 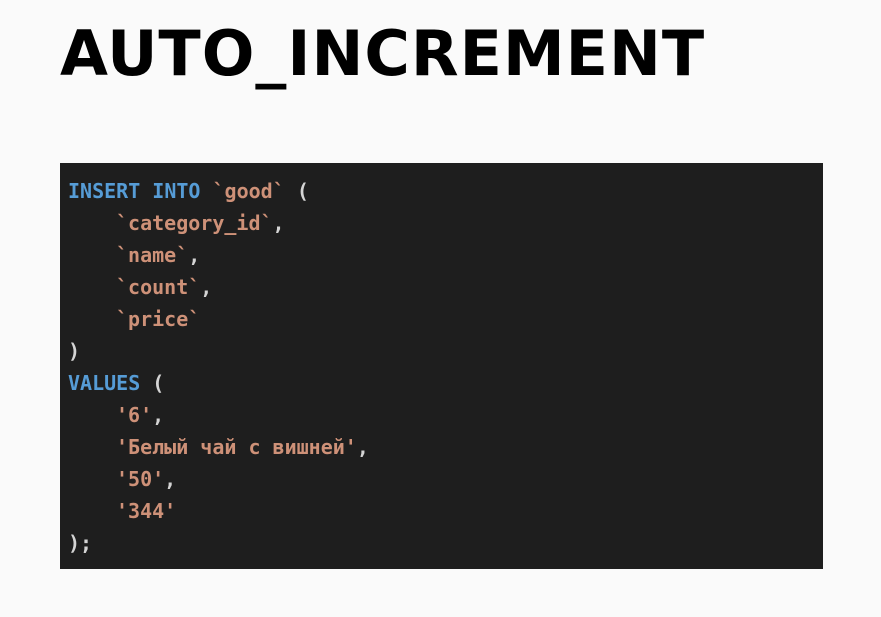 I want to click on column-name: `price`, so click(x=158, y=319).